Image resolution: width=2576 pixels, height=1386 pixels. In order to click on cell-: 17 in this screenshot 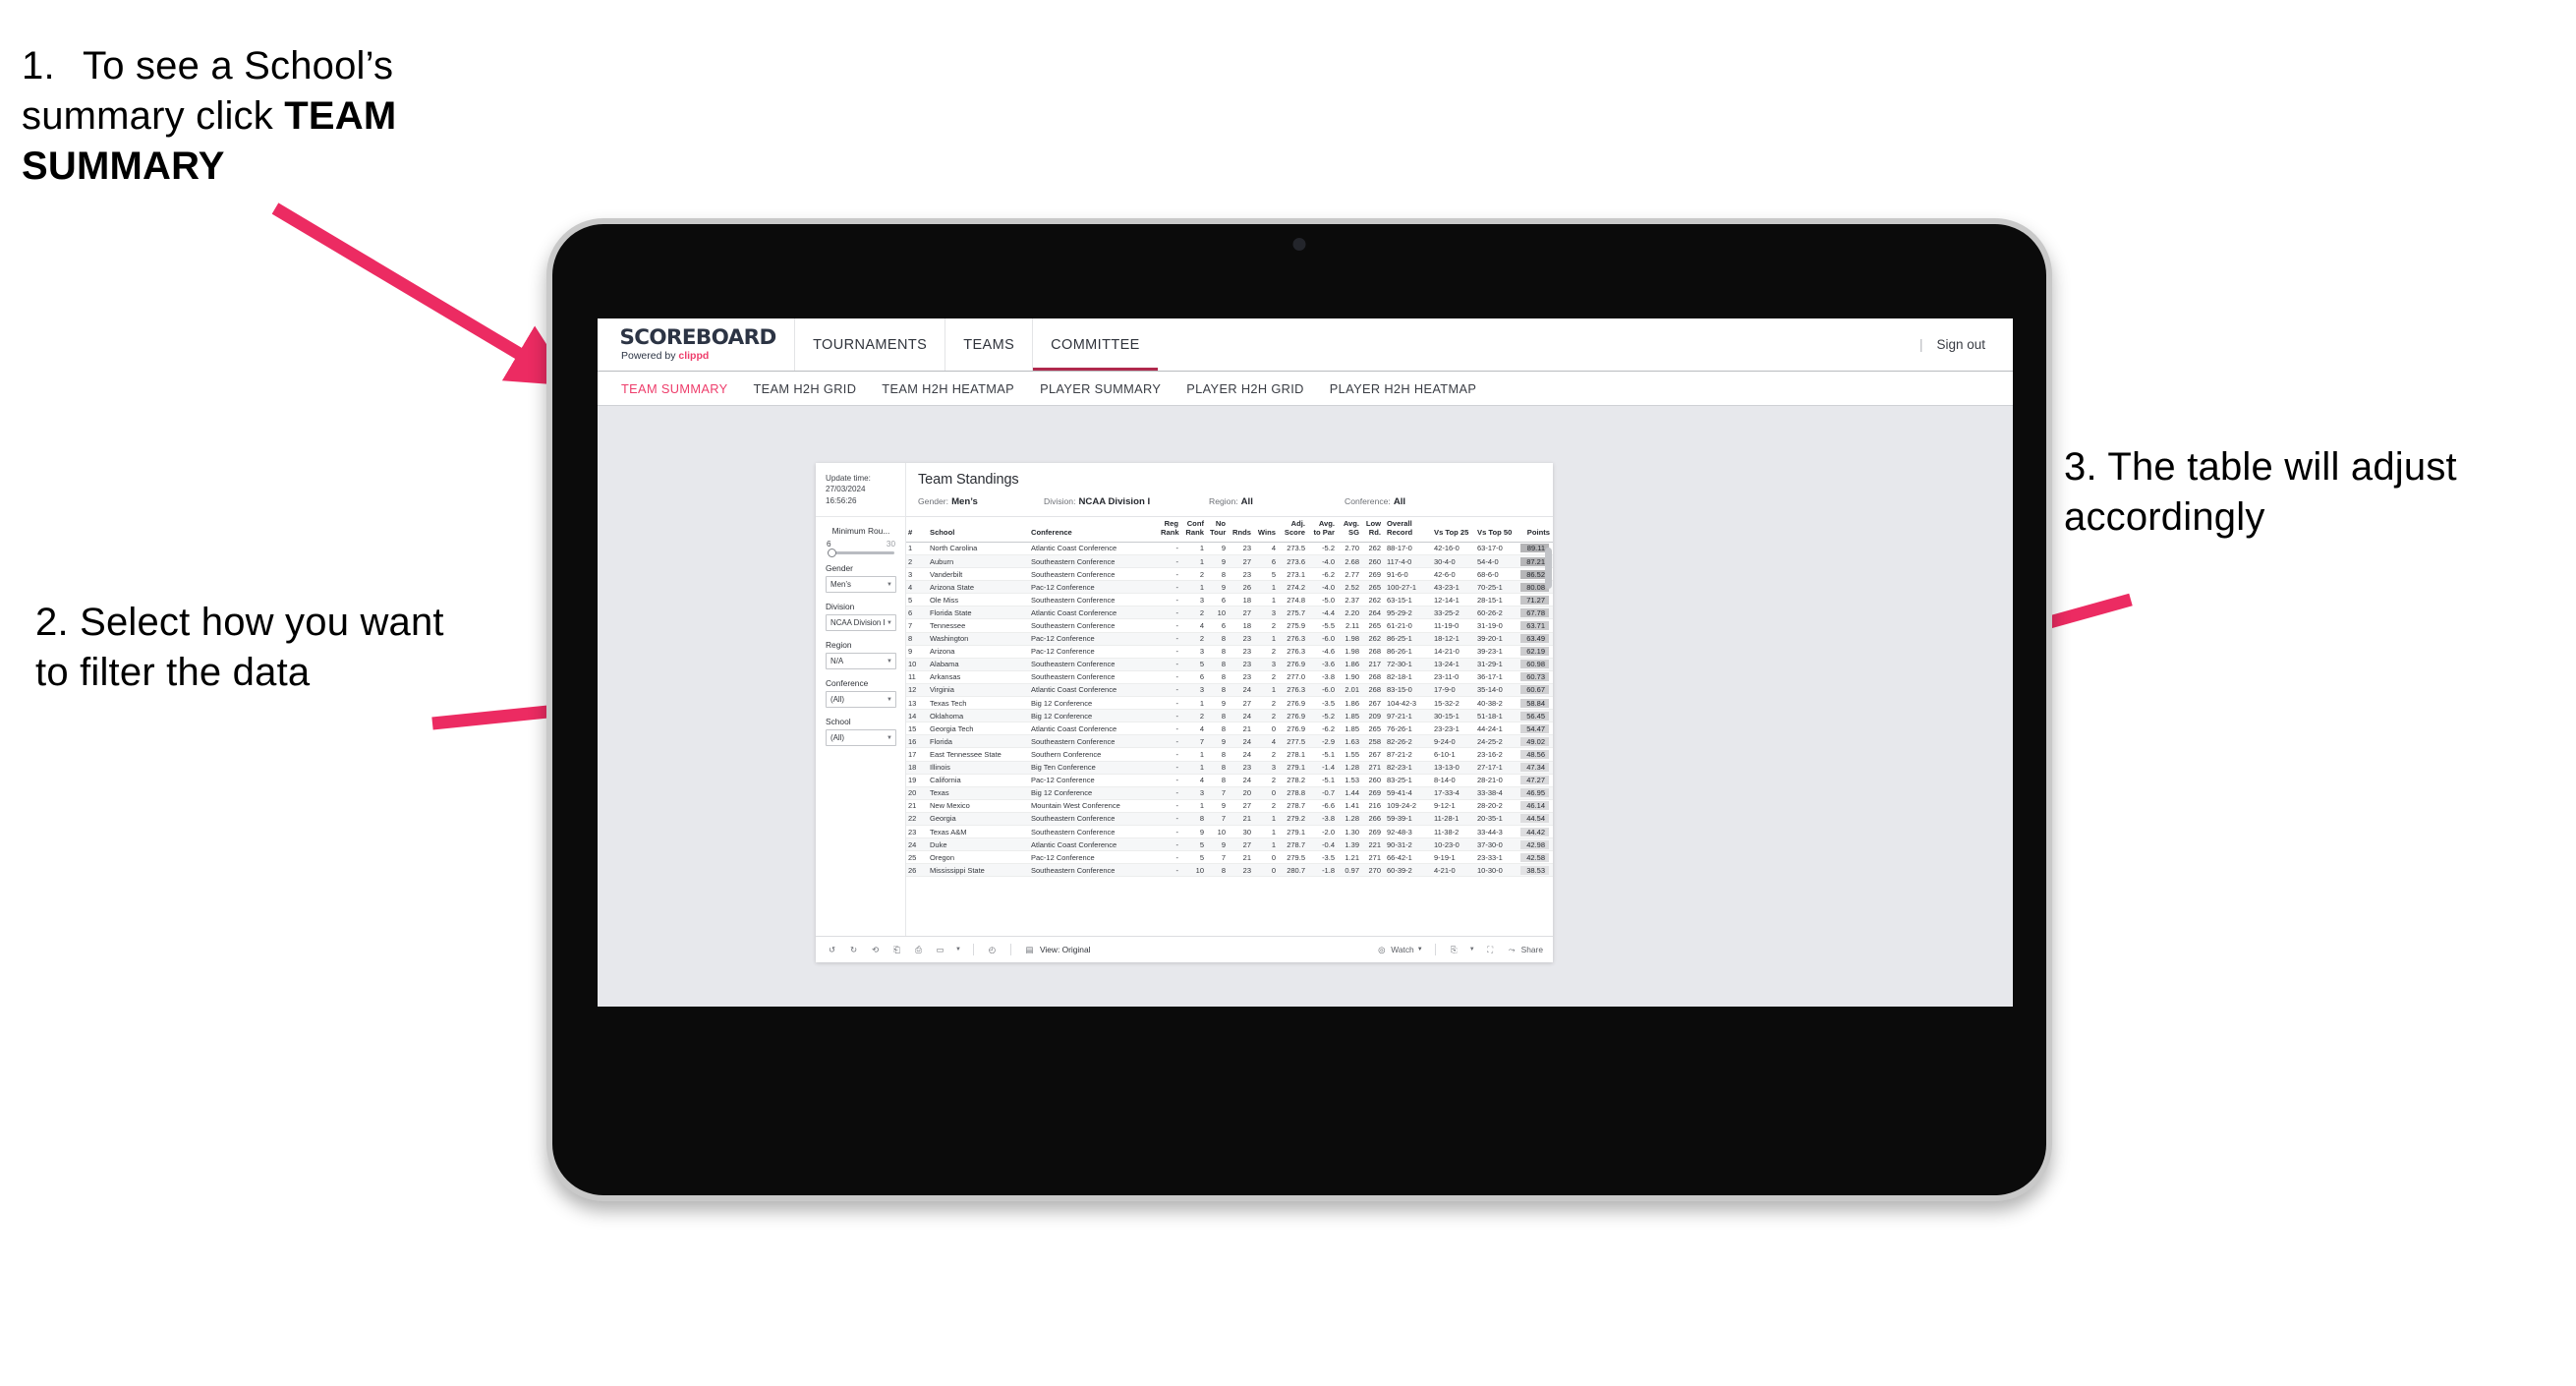, I will do `click(917, 754)`.